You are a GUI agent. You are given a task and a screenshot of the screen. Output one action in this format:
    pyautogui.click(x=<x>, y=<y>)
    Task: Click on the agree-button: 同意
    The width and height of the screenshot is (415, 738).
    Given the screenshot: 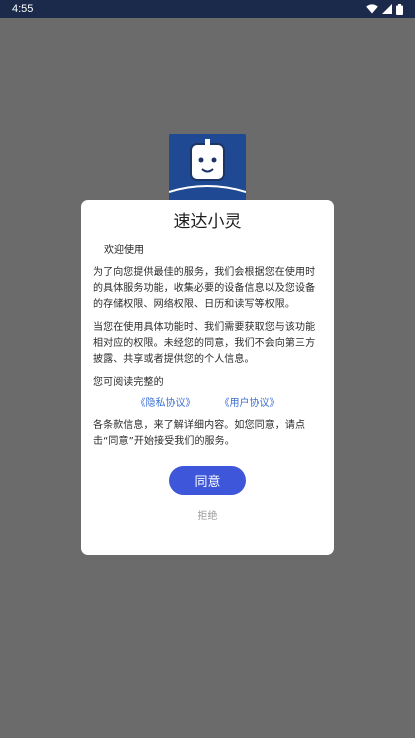 What is the action you would take?
    pyautogui.click(x=207, y=480)
    